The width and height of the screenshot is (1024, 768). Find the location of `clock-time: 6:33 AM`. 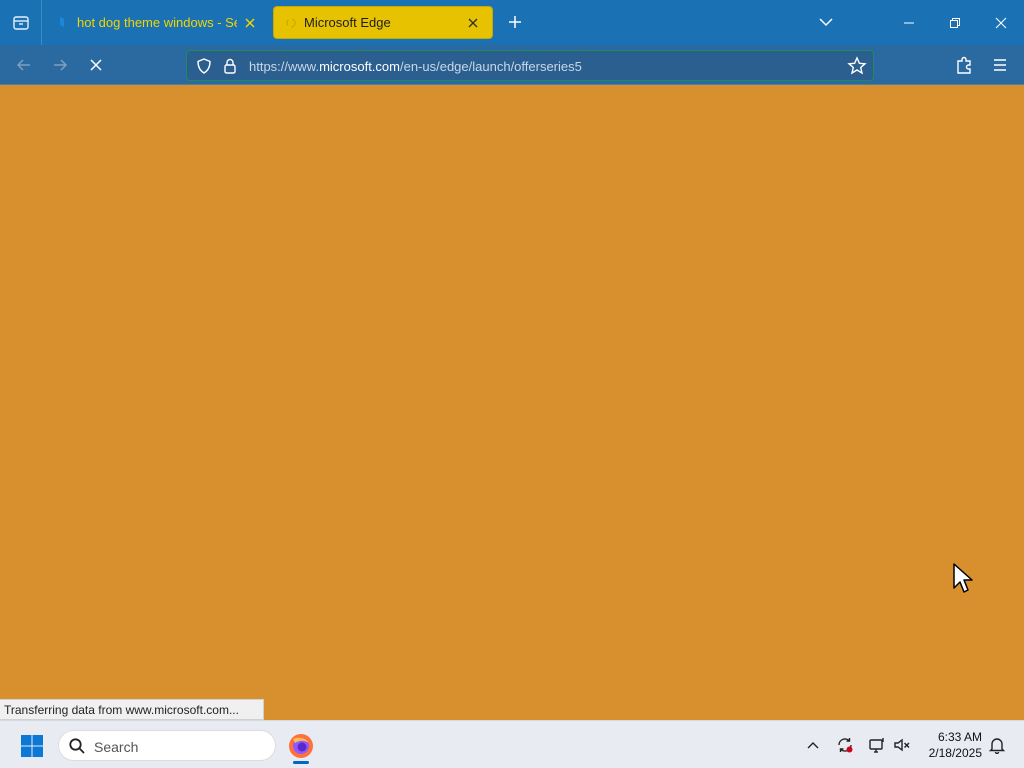

clock-time: 6:33 AM is located at coordinates (959, 737).